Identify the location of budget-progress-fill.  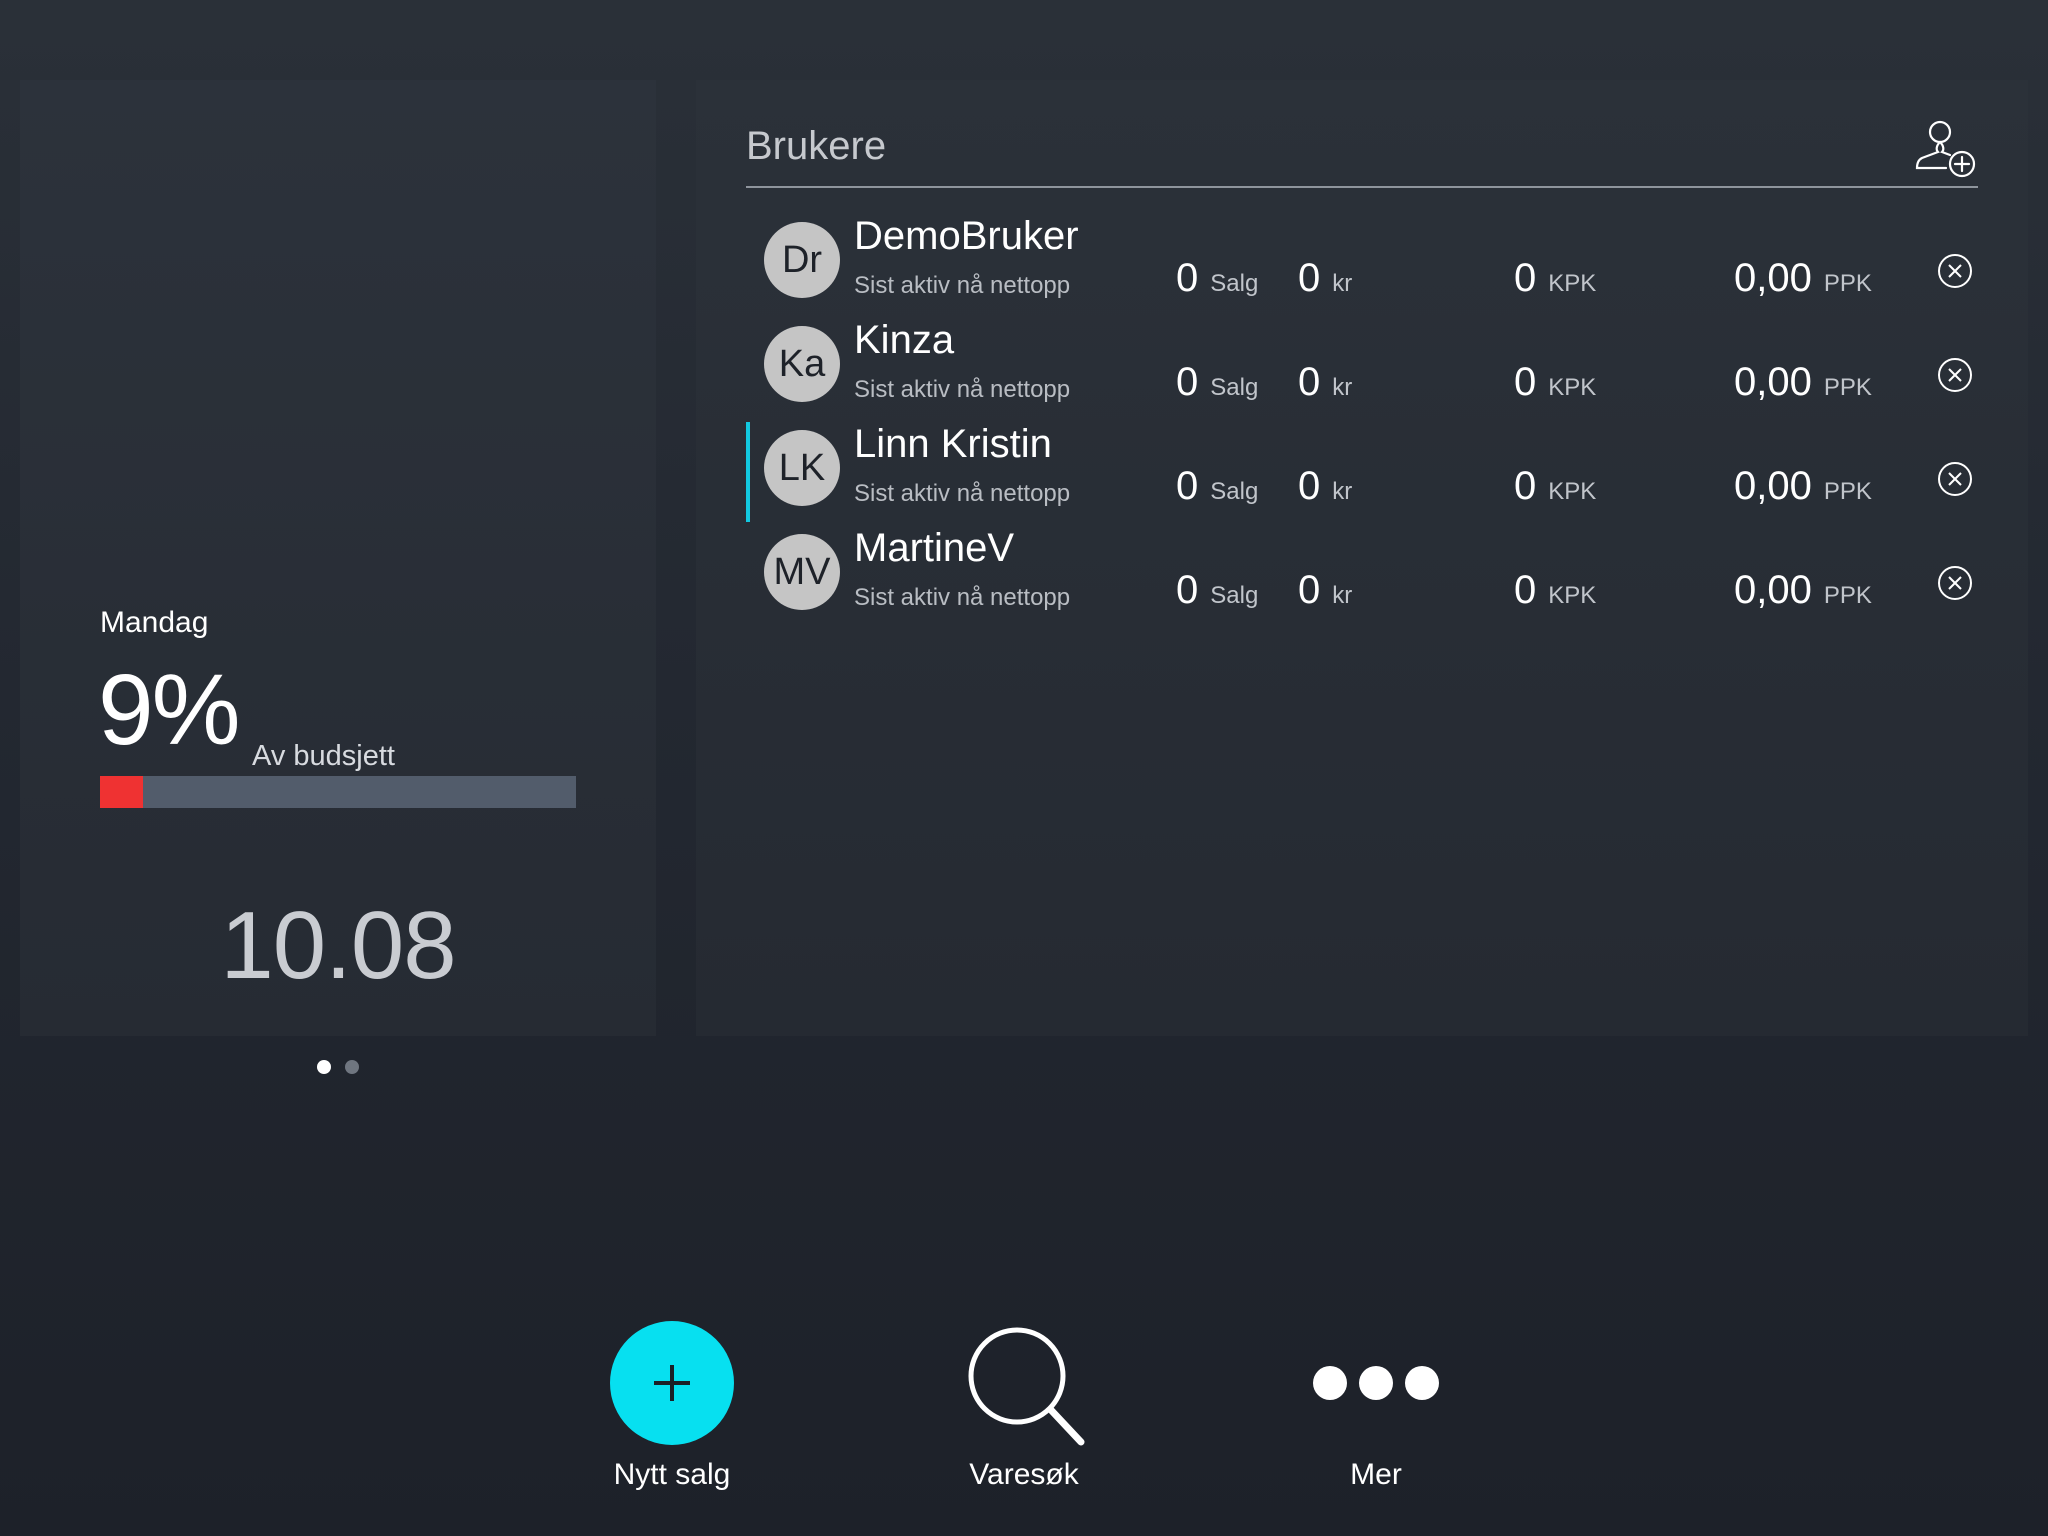
(121, 792).